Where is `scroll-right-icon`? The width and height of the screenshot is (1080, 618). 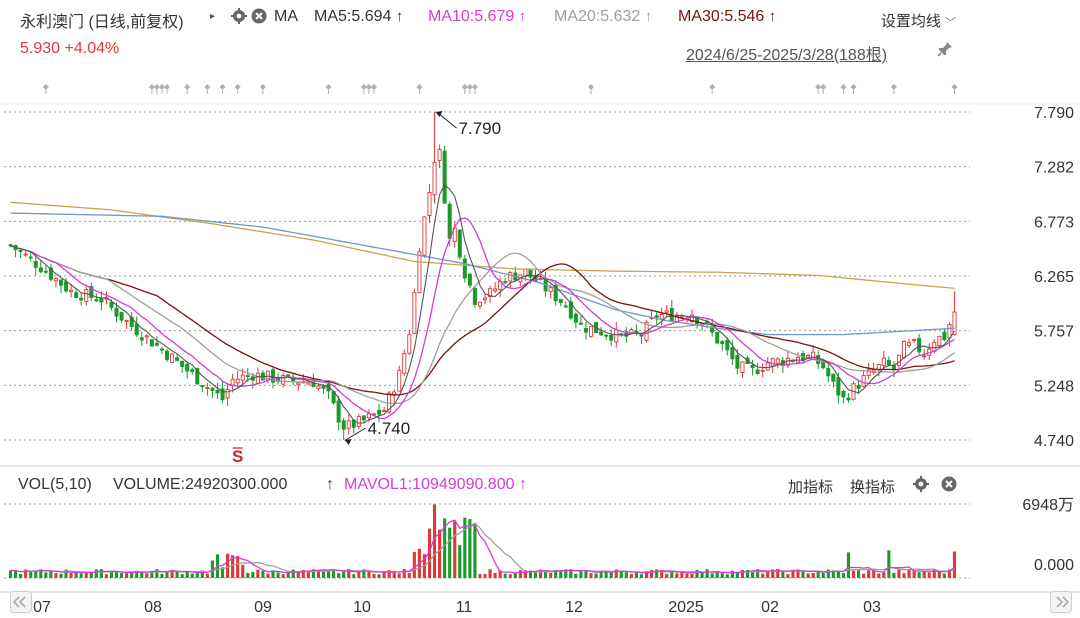
scroll-right-icon is located at coordinates (1061, 602).